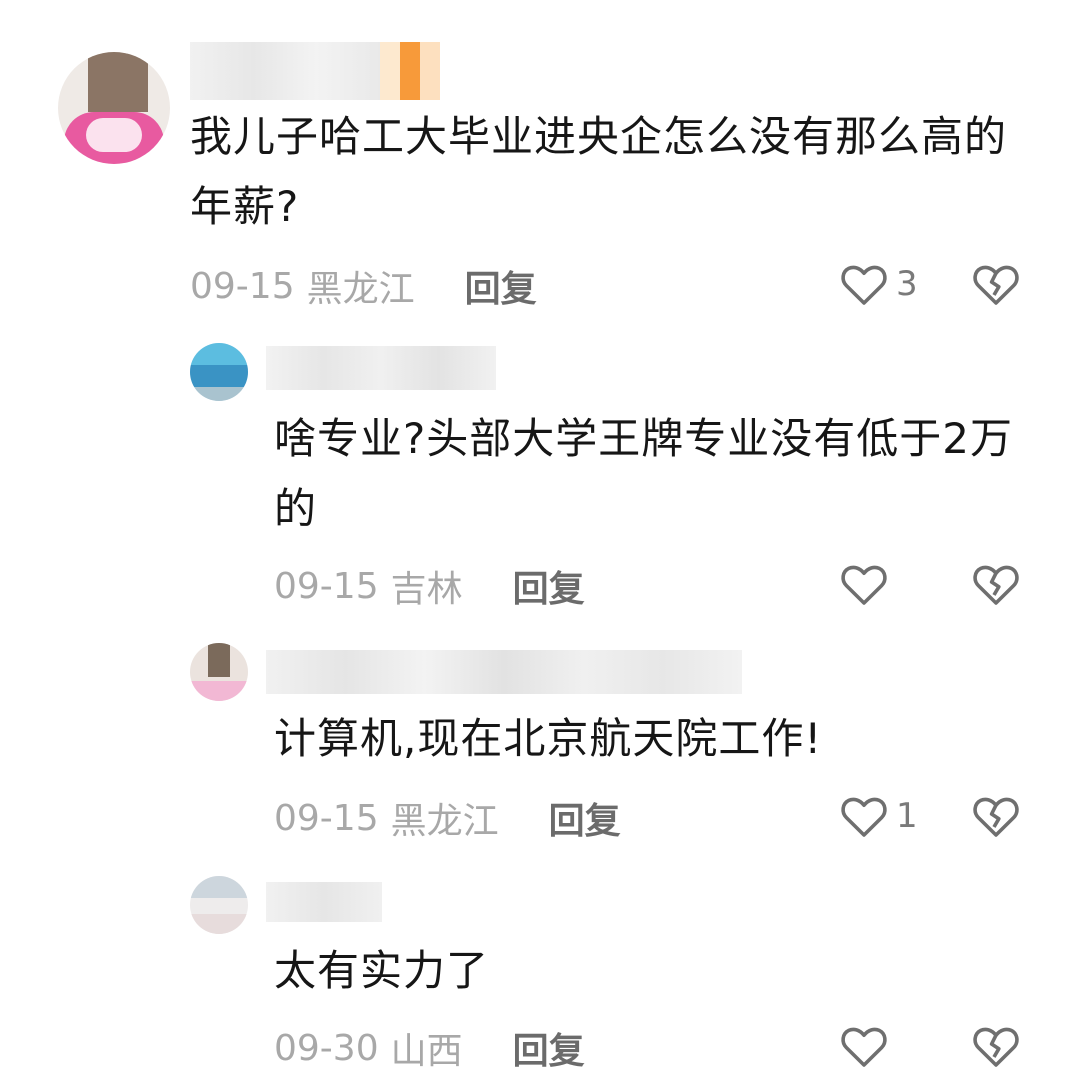  I want to click on comment-meta: 09-30 山西 回复, so click(429, 1048).